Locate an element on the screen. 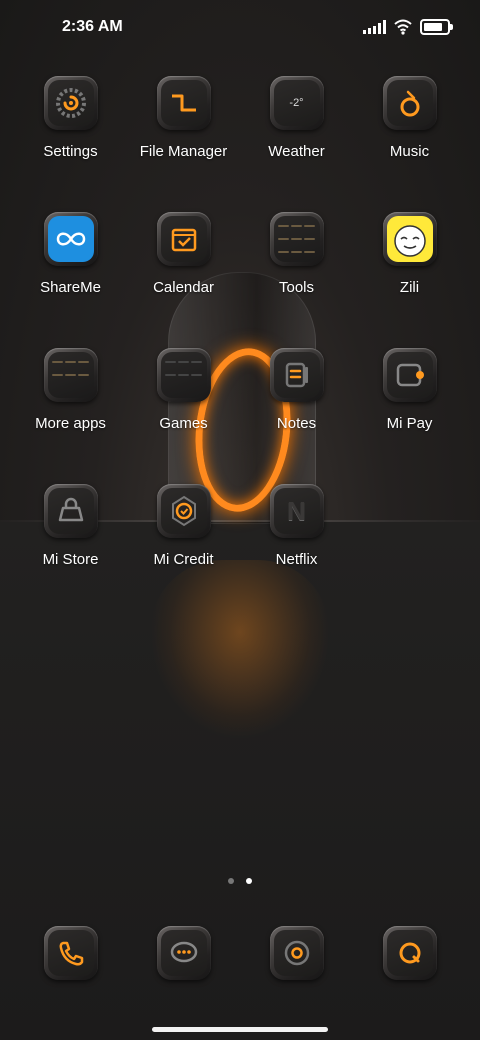 Image resolution: width=480 pixels, height=1040 pixels. app-notes-label: Notes is located at coordinates (296, 423).